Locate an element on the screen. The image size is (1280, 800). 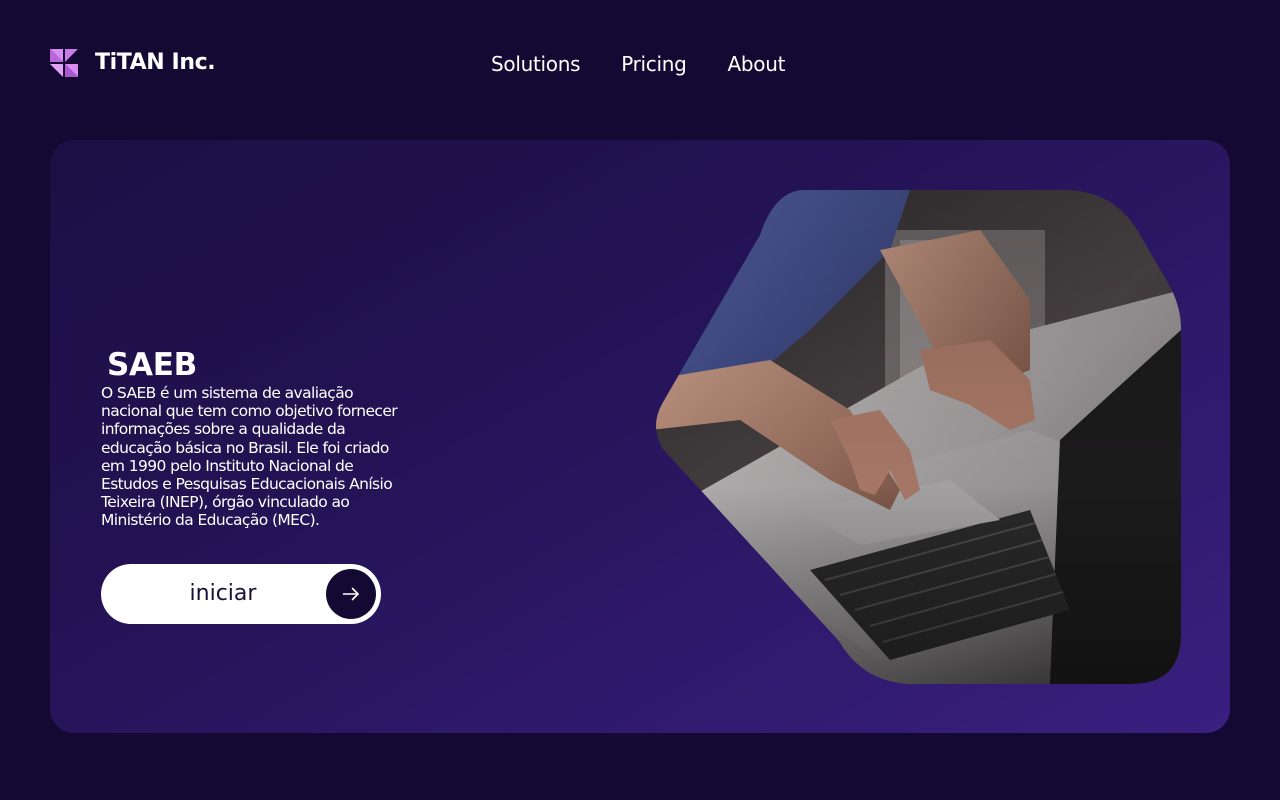
start-button: iniciar is located at coordinates (241, 594).